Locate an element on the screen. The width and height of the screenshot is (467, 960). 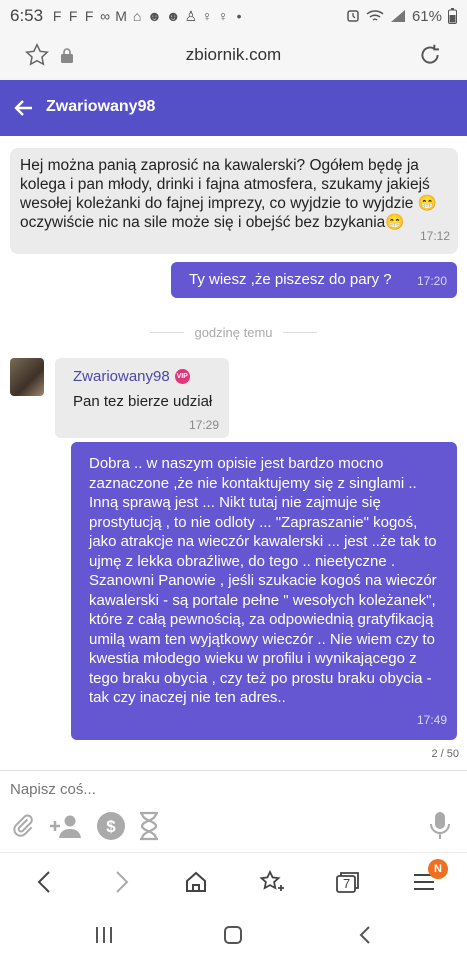
status-right: 61% is located at coordinates (401, 16).